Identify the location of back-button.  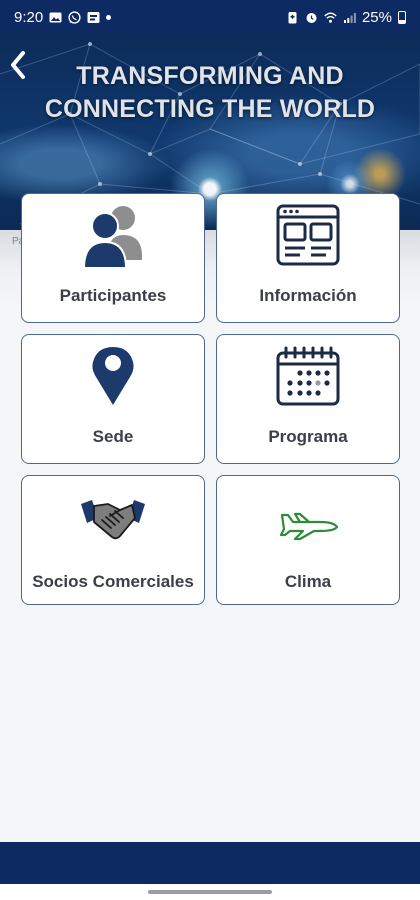
(21, 66).